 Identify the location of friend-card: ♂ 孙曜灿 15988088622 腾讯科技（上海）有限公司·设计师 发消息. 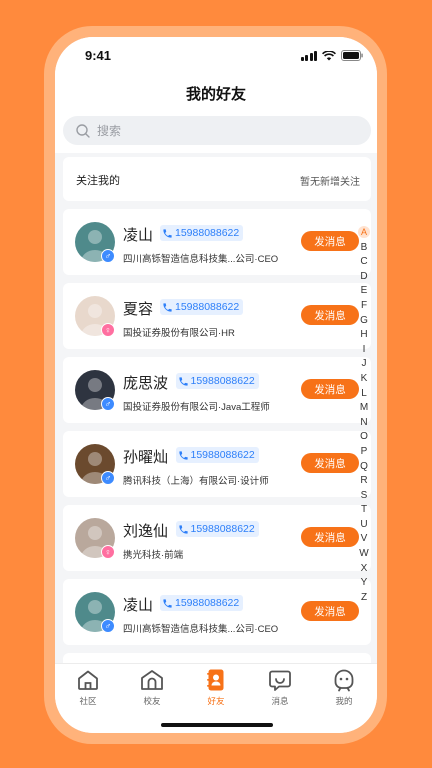
(217, 464).